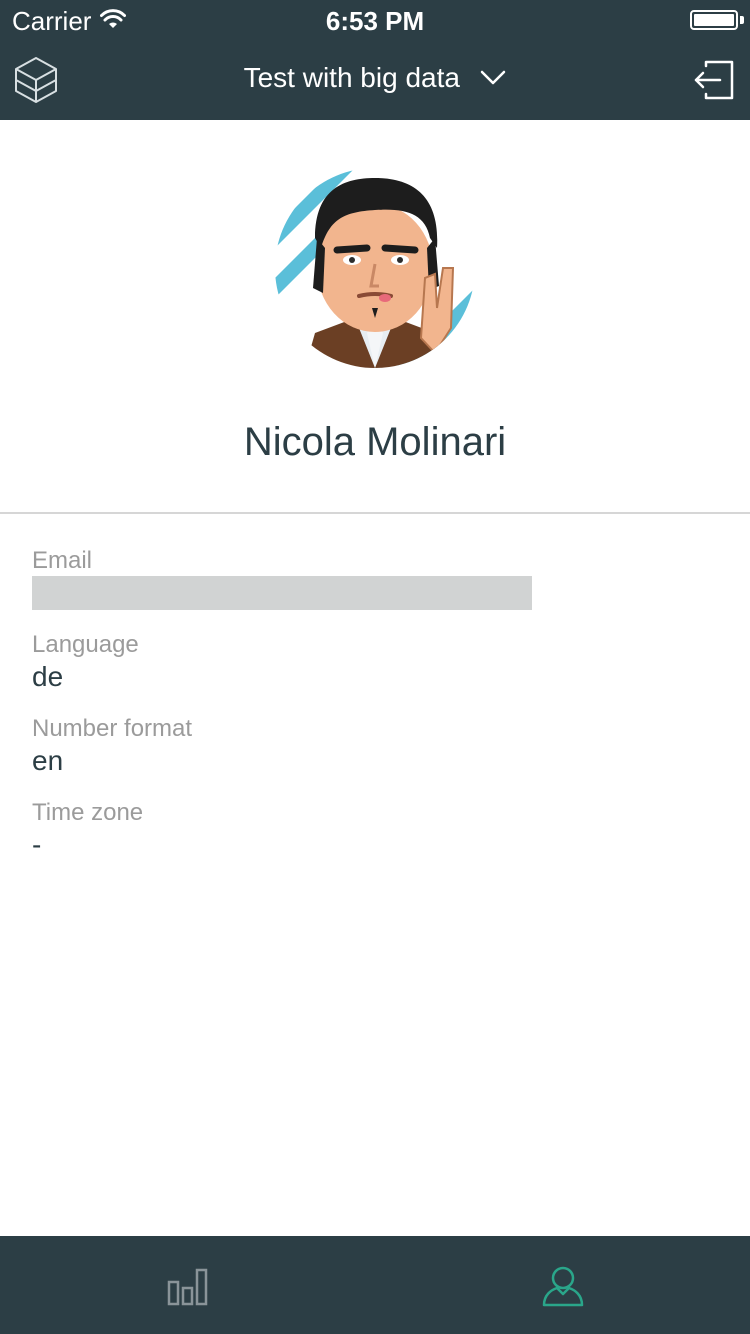 This screenshot has width=750, height=1334. I want to click on time-zone-field: Time zone -, so click(377, 830).